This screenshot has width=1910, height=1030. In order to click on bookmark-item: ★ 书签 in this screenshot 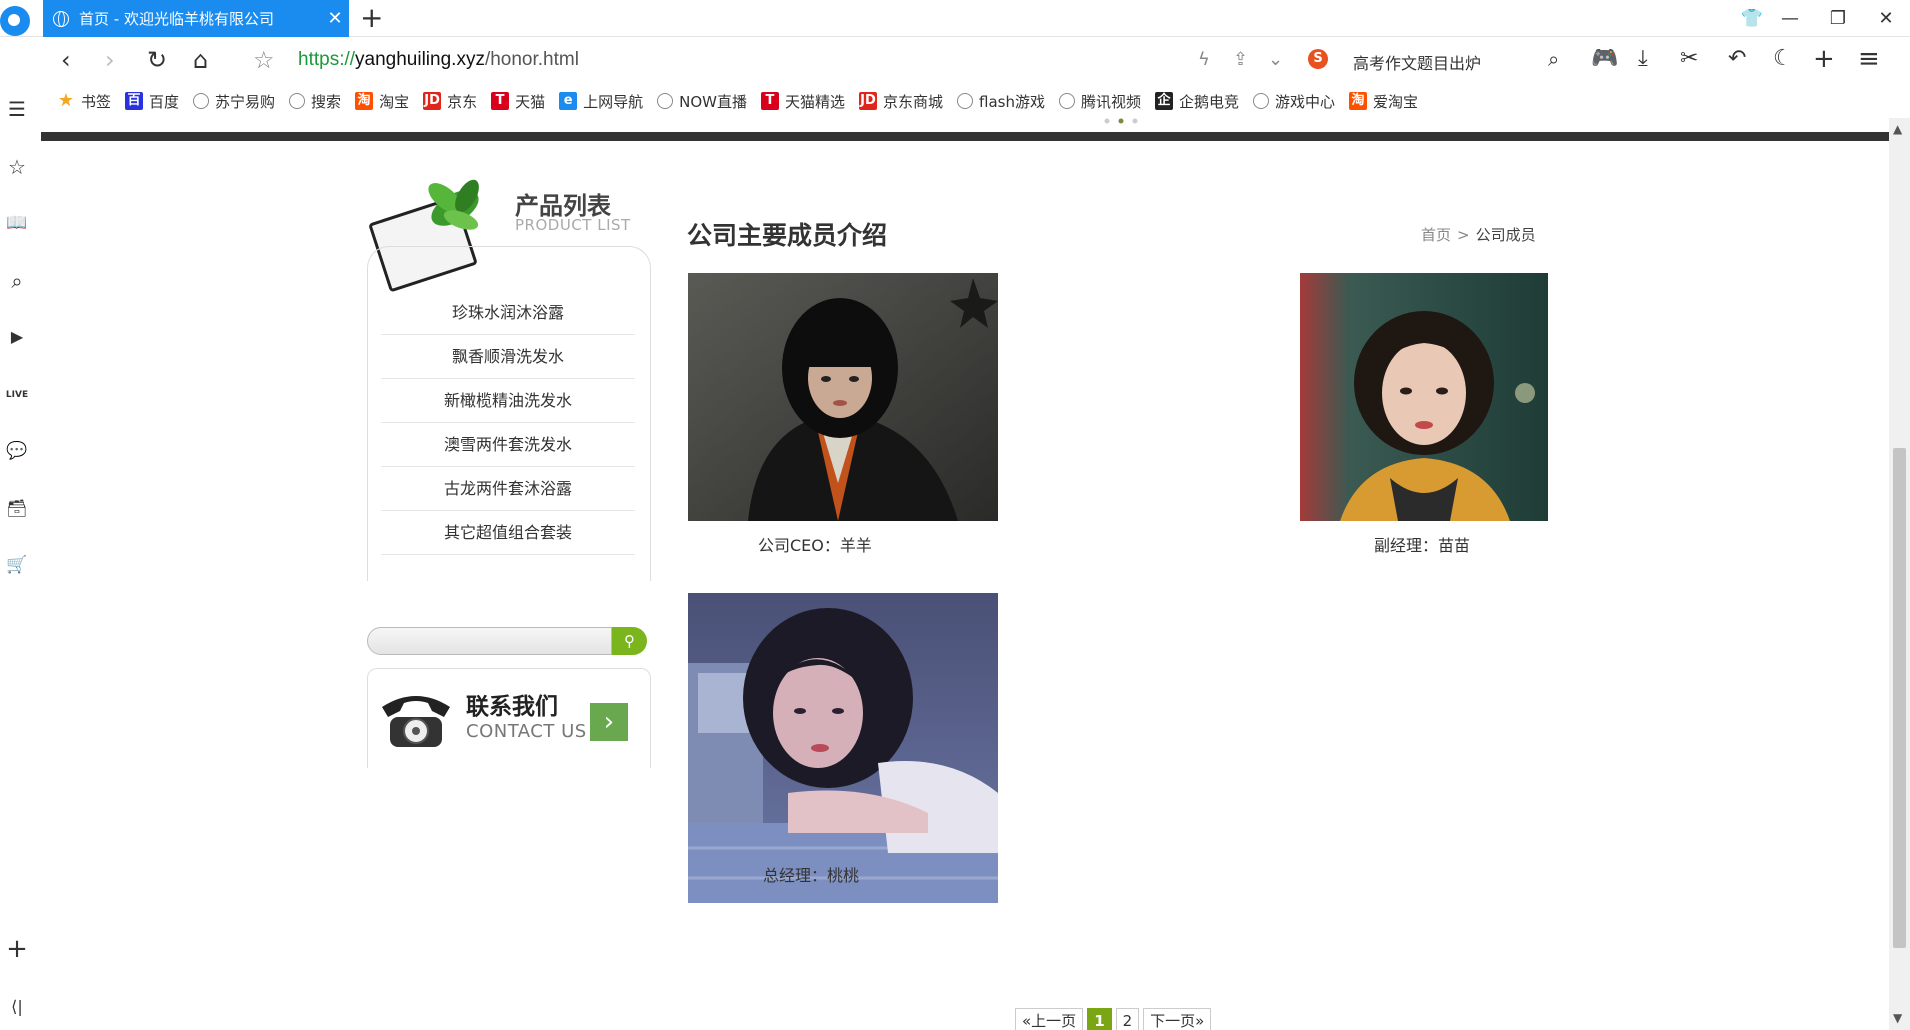, I will do `click(84, 101)`.